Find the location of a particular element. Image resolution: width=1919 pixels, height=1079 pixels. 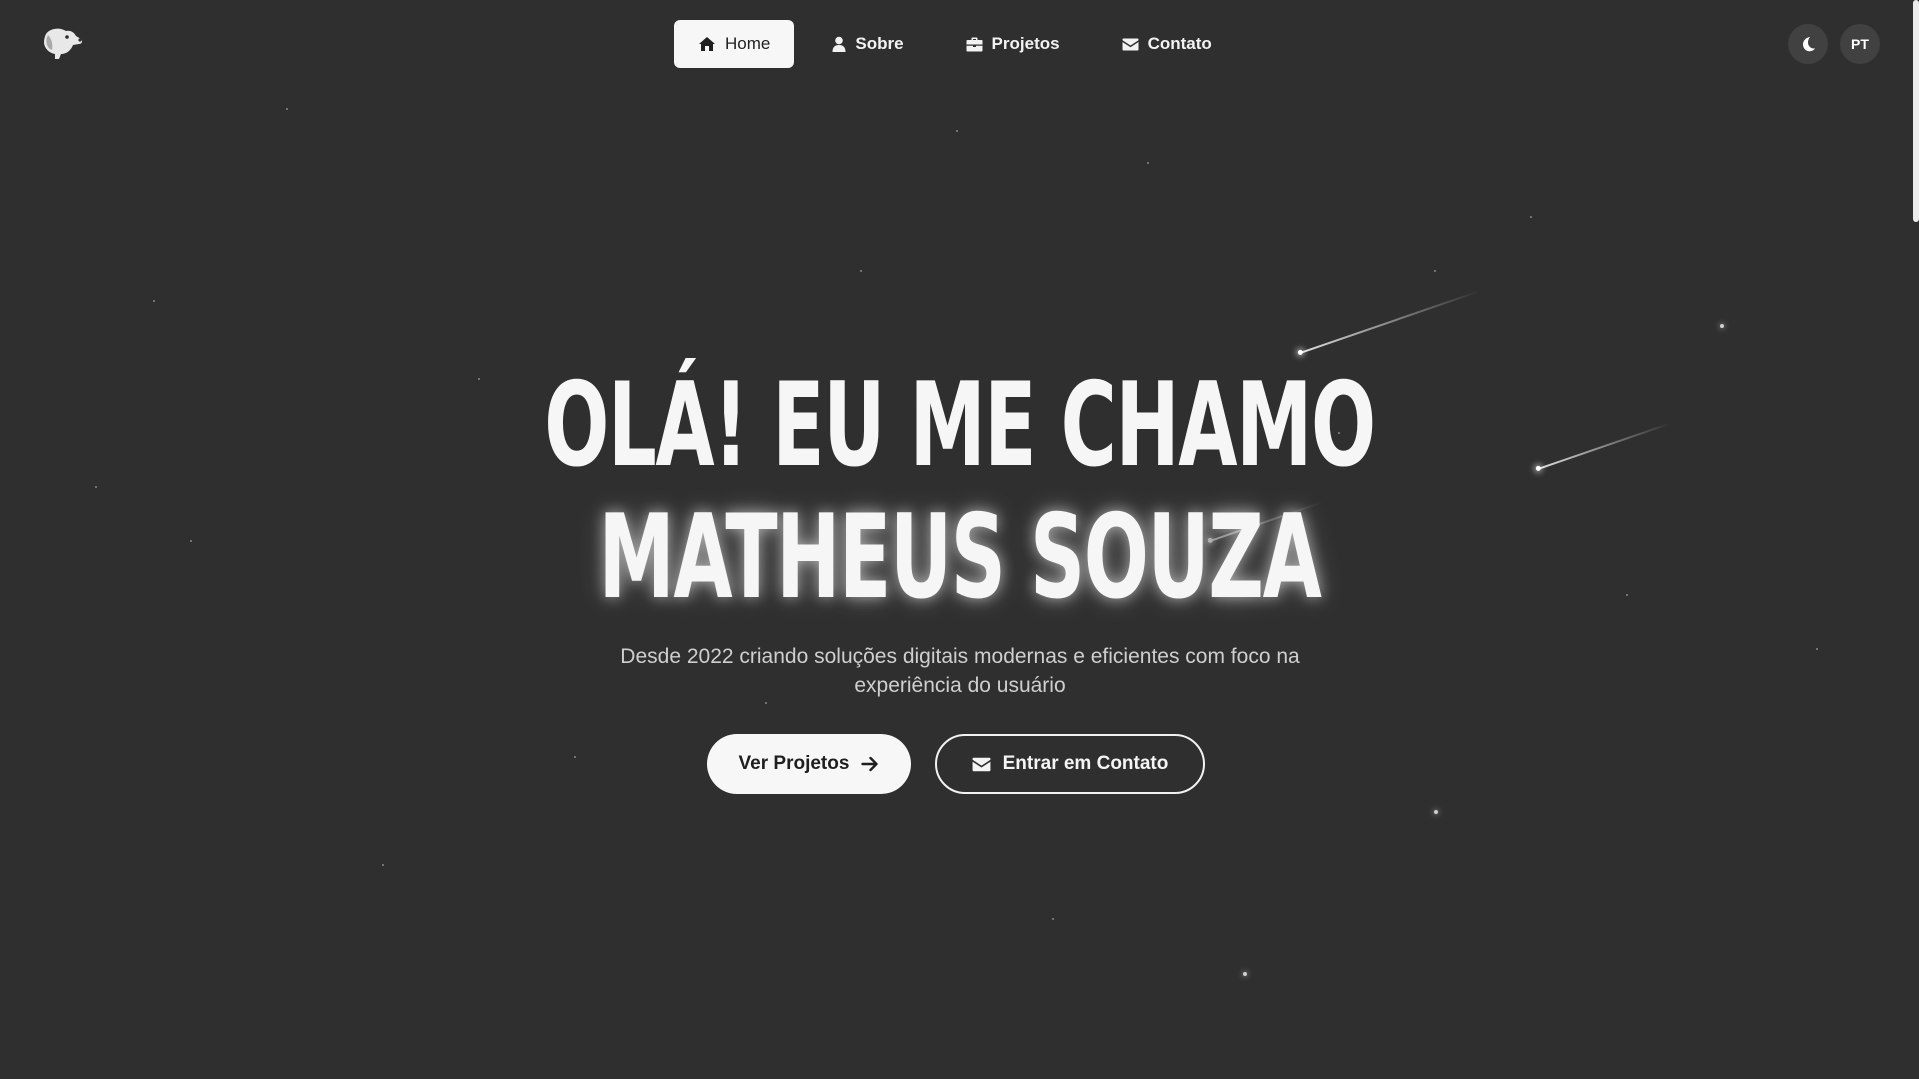

nav-item-contato: Contato is located at coordinates (1167, 44).